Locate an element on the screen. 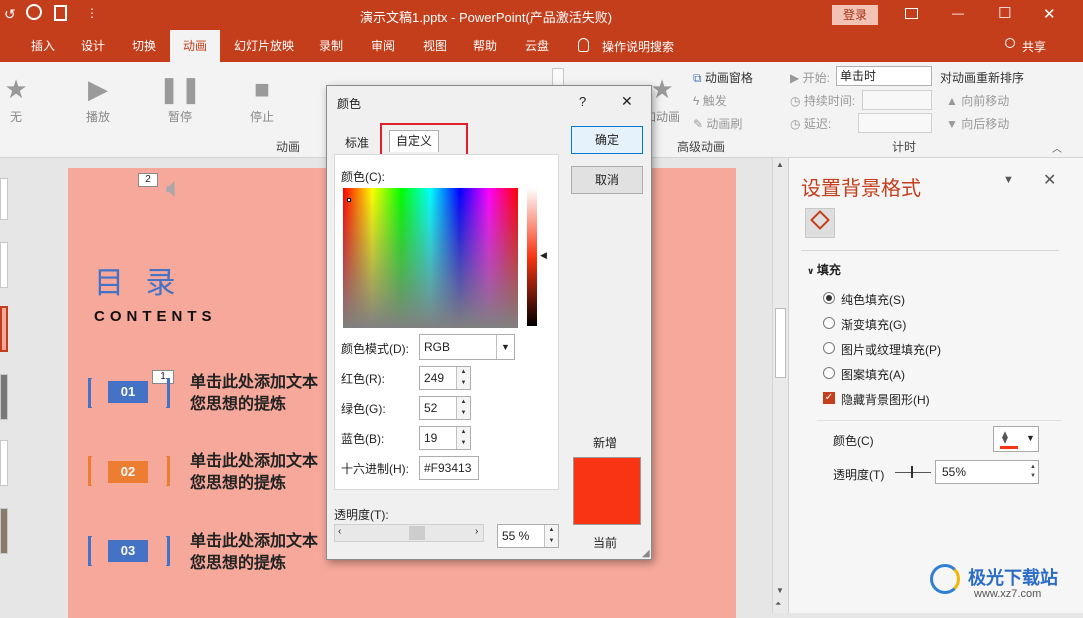 This screenshot has width=1083, height=618. label-pattern-fill: 图案填充(A) is located at coordinates (873, 374).